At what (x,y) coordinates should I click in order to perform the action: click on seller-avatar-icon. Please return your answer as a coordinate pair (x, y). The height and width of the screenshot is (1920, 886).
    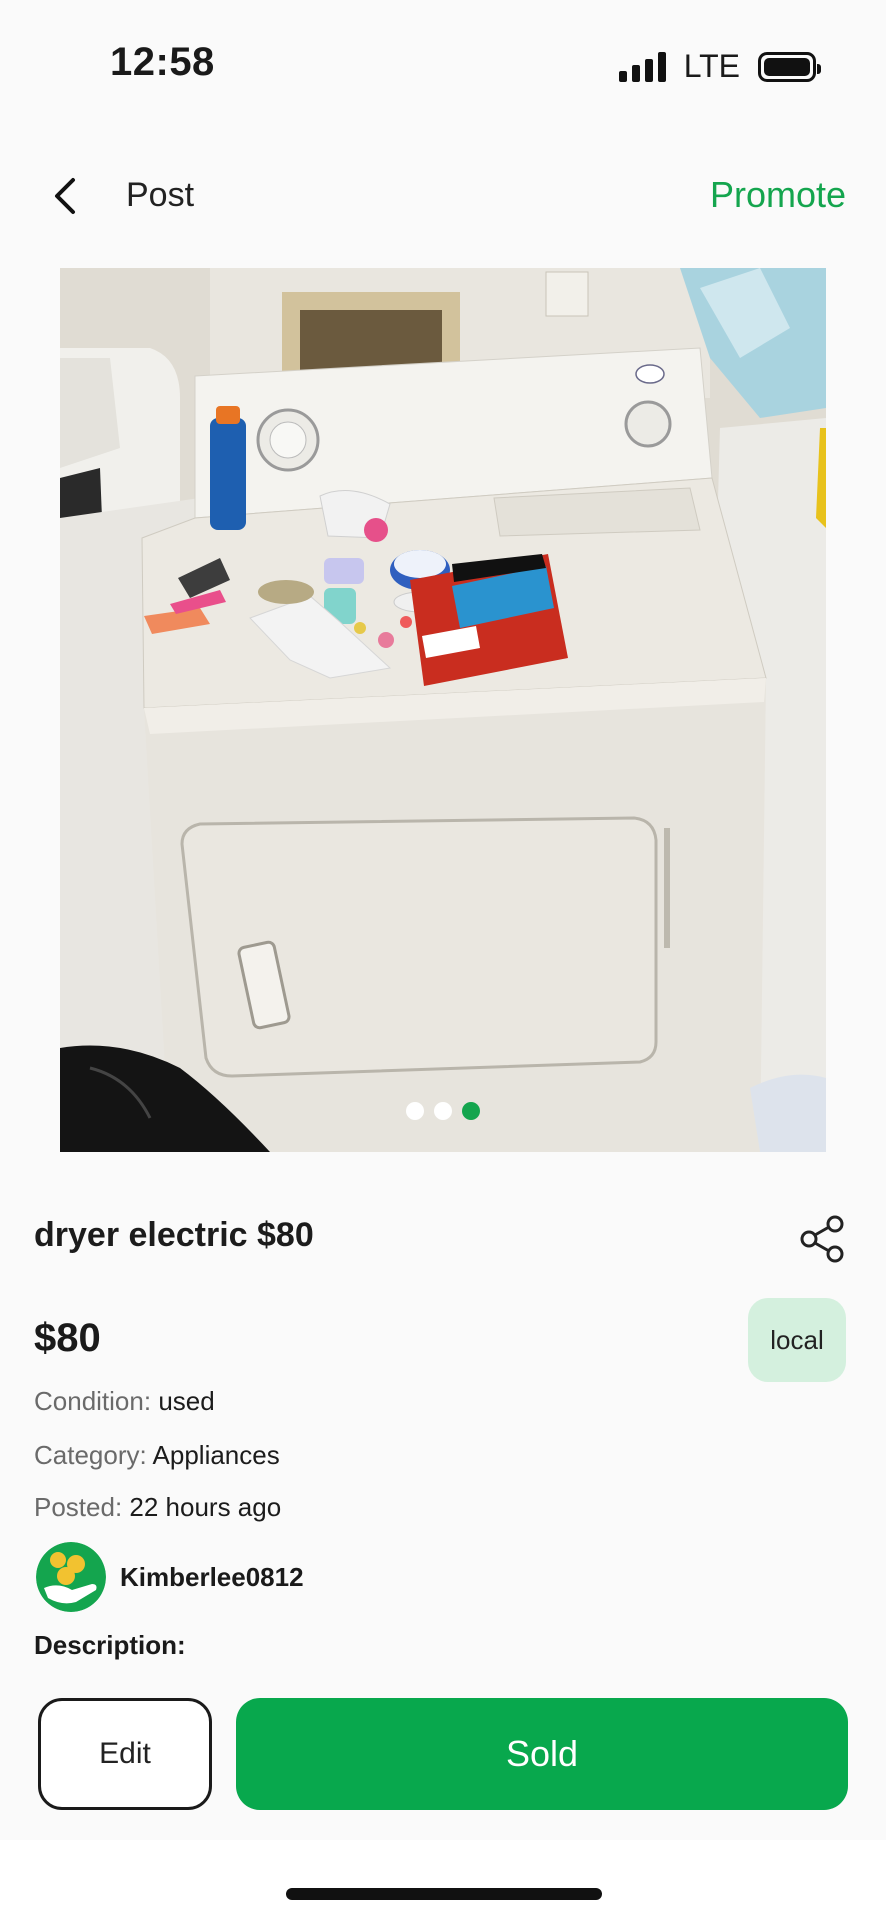
    Looking at the image, I should click on (71, 1577).